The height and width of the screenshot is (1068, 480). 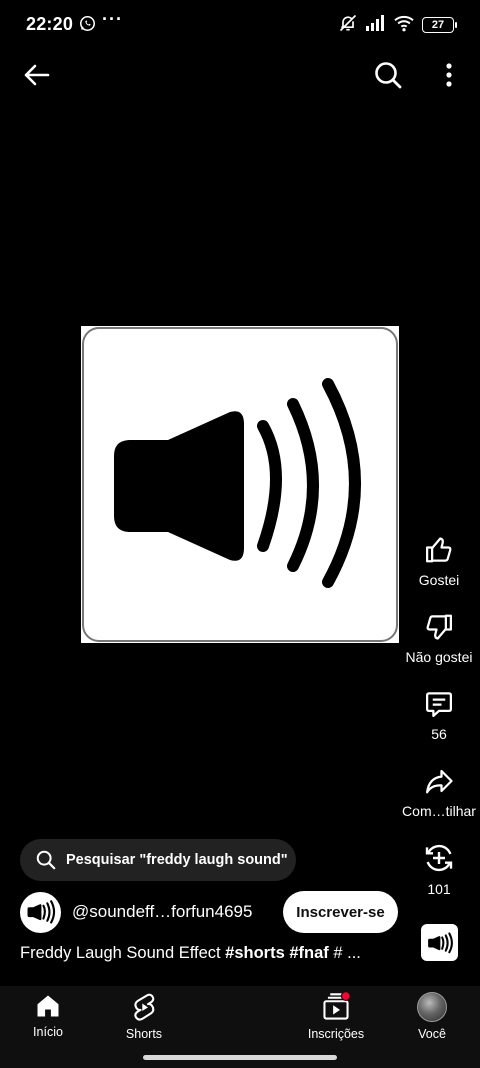 I want to click on nav-you-label: Você, so click(x=432, y=1034).